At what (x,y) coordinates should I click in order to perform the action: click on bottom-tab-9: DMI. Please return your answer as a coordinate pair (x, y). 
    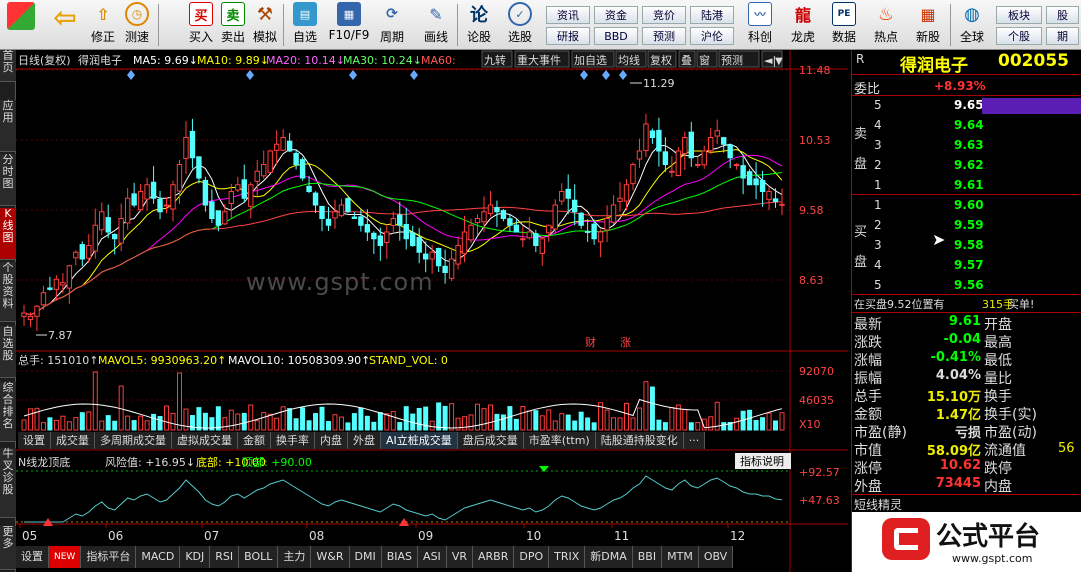
    Looking at the image, I should click on (365, 557).